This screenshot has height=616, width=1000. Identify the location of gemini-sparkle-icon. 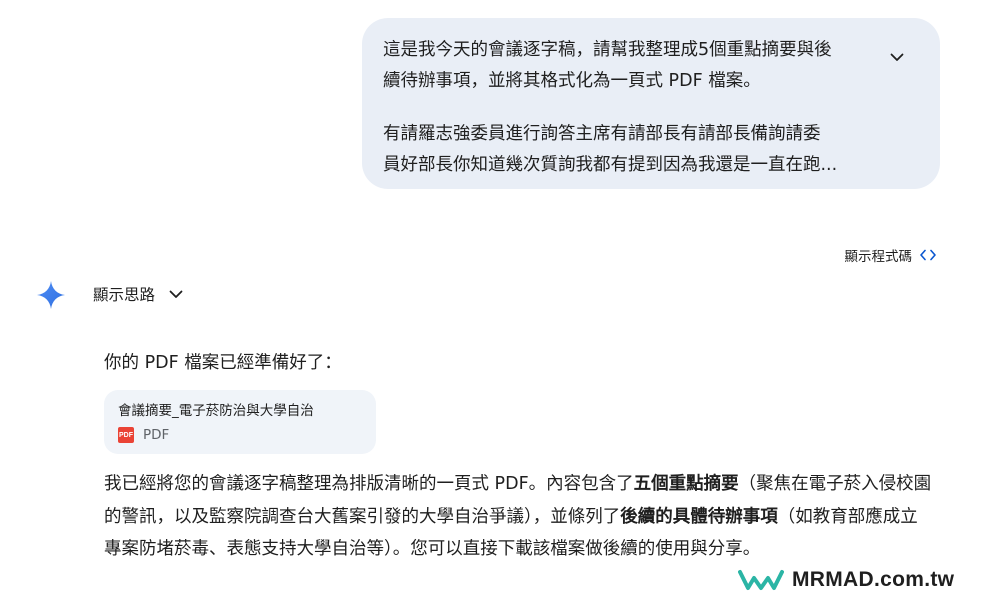
(51, 295).